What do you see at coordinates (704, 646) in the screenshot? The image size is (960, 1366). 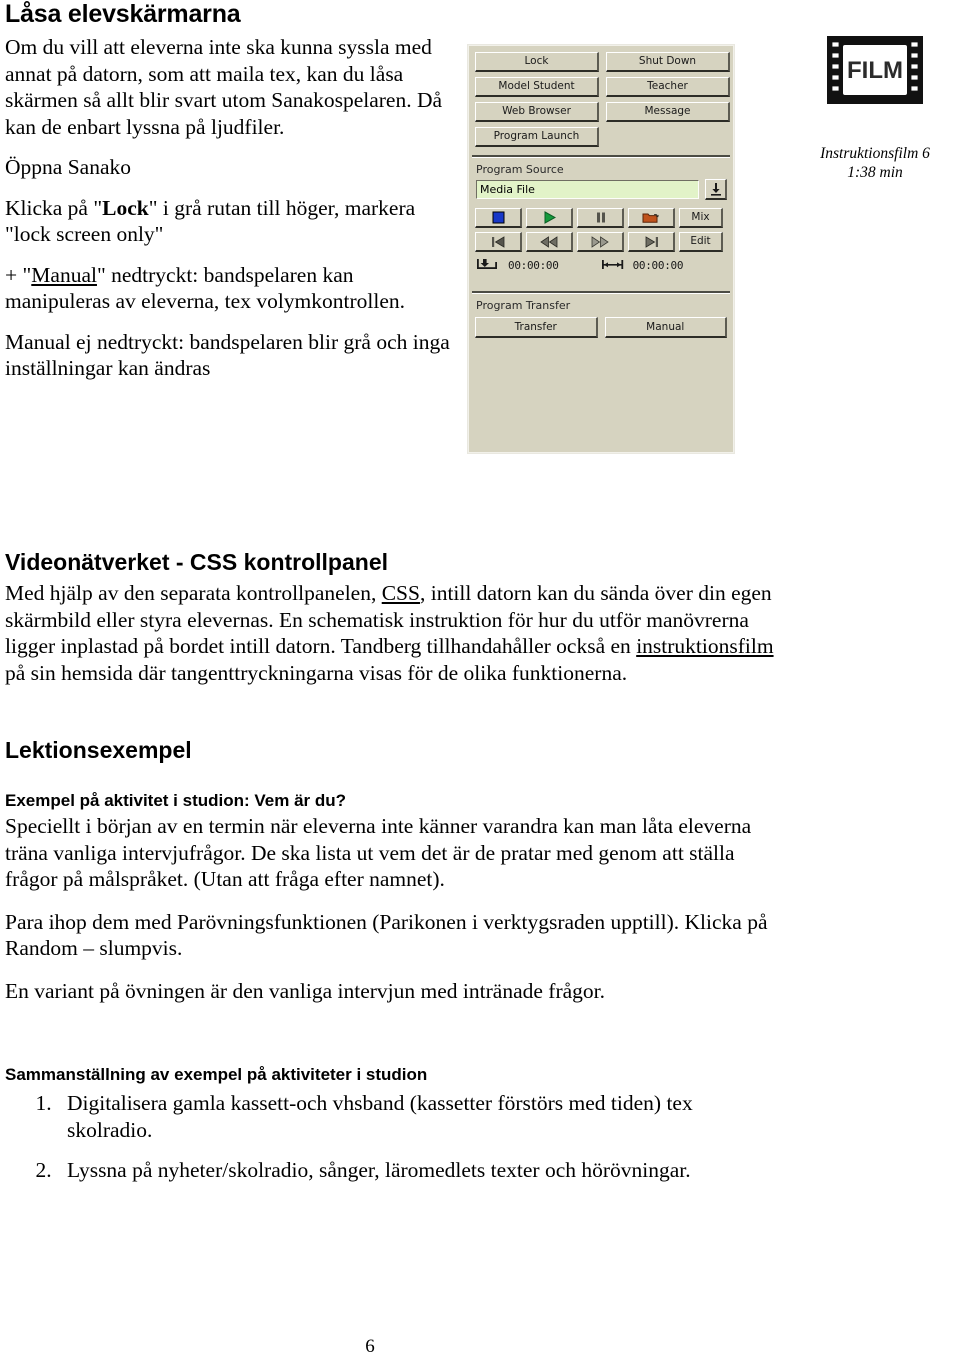 I see `instruktionsfilm-link: instruktionsfilm` at bounding box center [704, 646].